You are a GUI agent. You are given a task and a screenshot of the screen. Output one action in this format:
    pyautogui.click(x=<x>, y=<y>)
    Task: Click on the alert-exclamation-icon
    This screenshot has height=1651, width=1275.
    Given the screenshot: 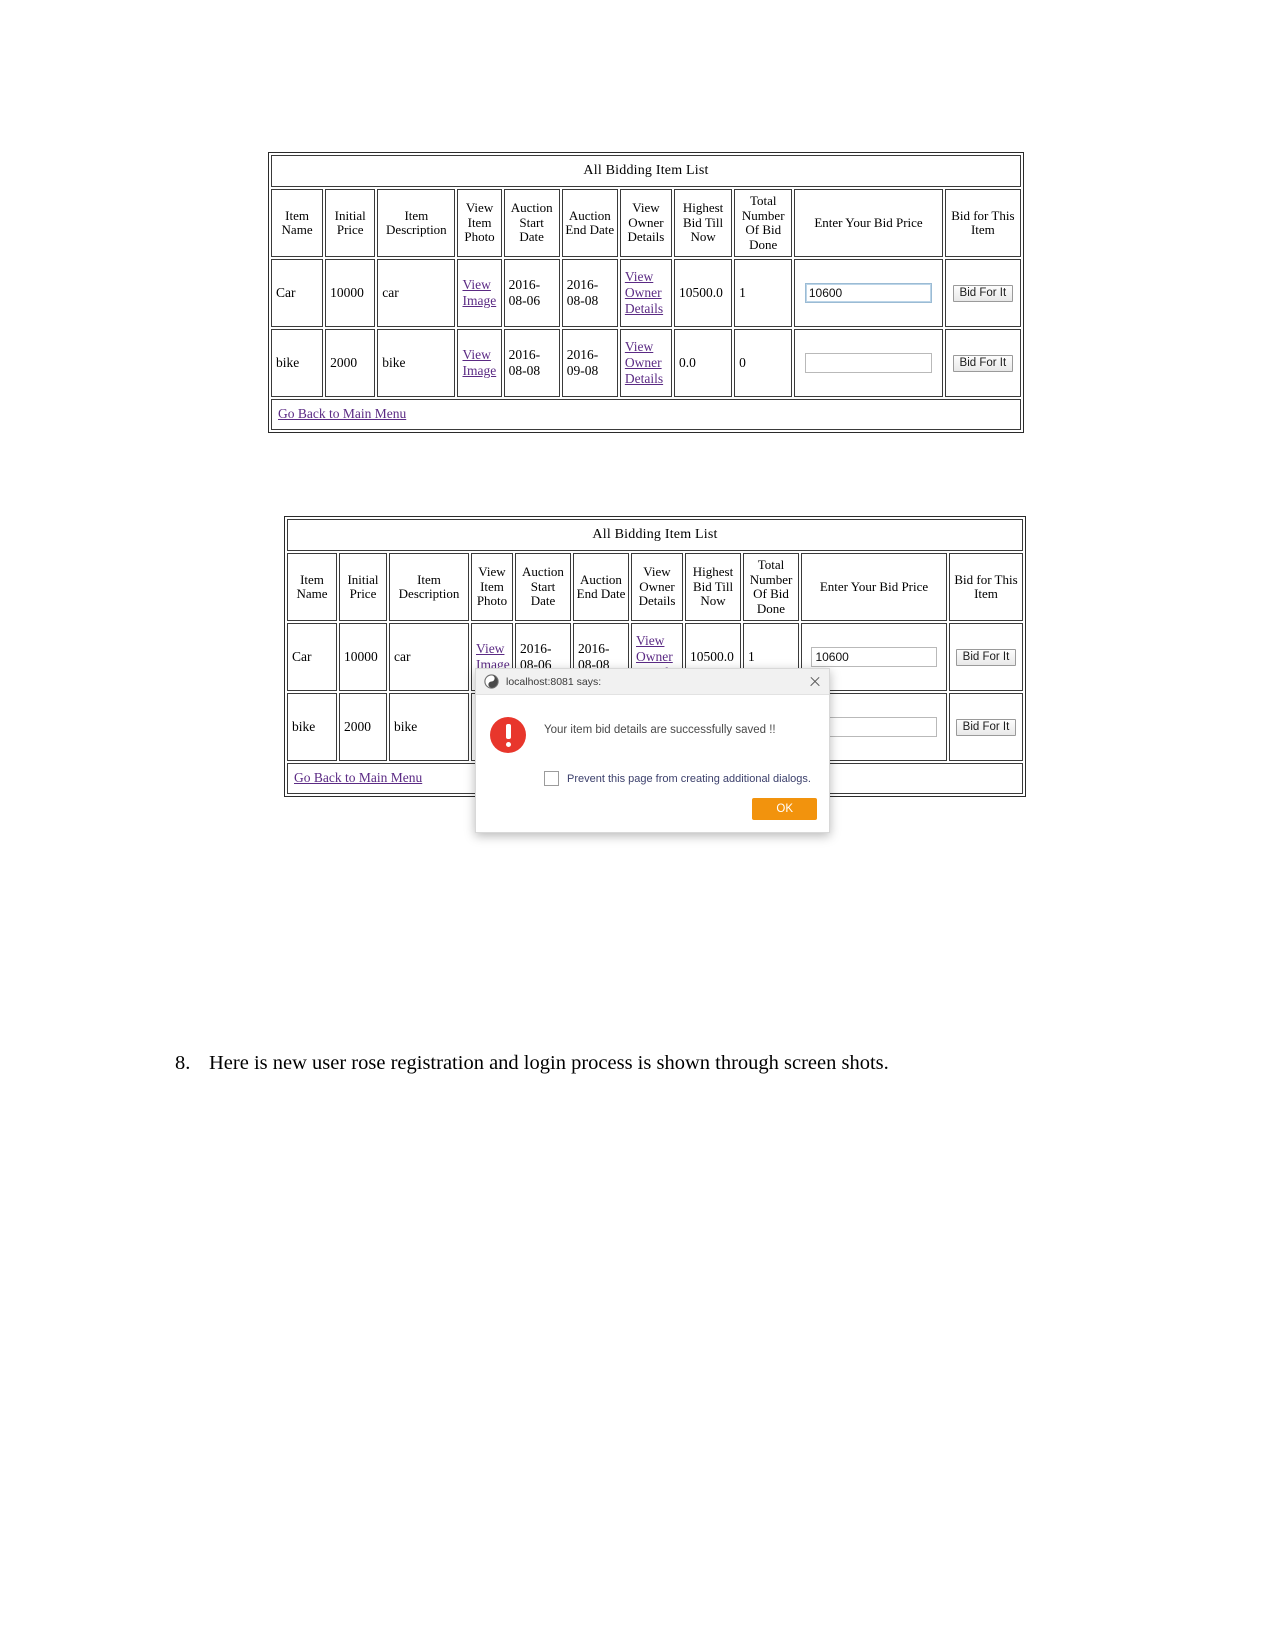 What is the action you would take?
    pyautogui.click(x=508, y=735)
    